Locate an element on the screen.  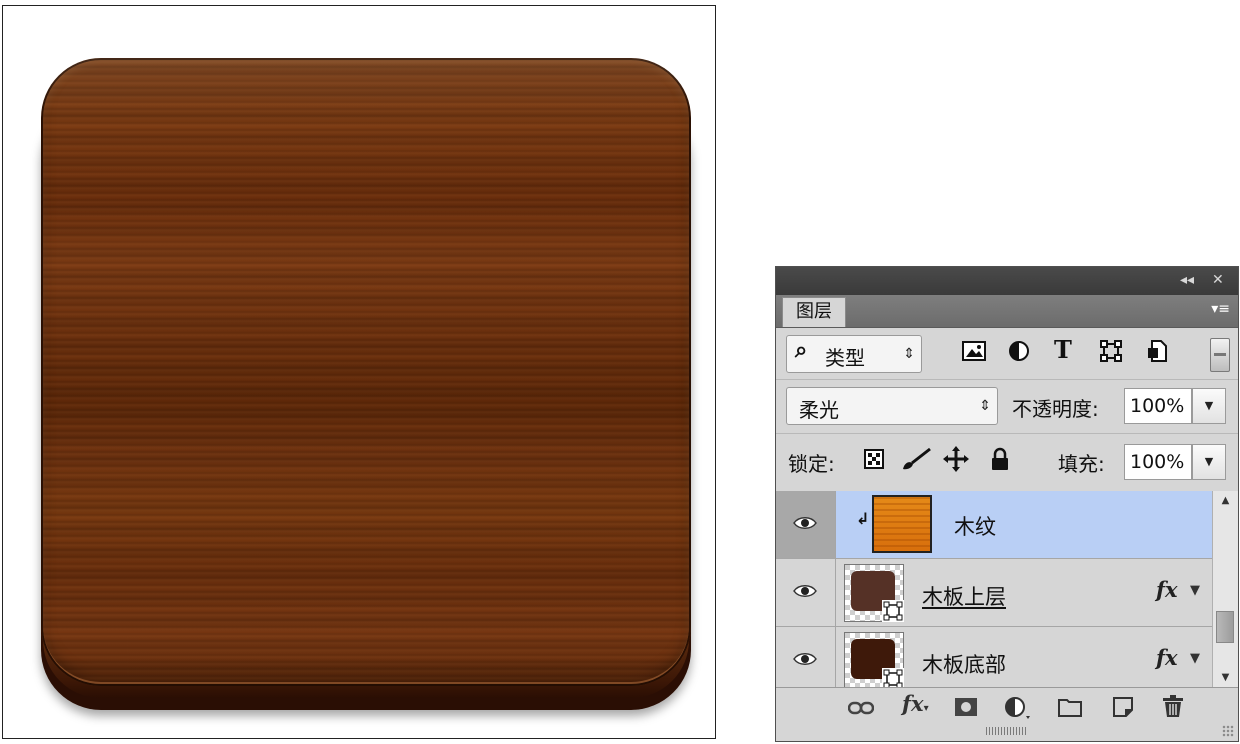
filter-toggle-switch is located at coordinates (1220, 355).